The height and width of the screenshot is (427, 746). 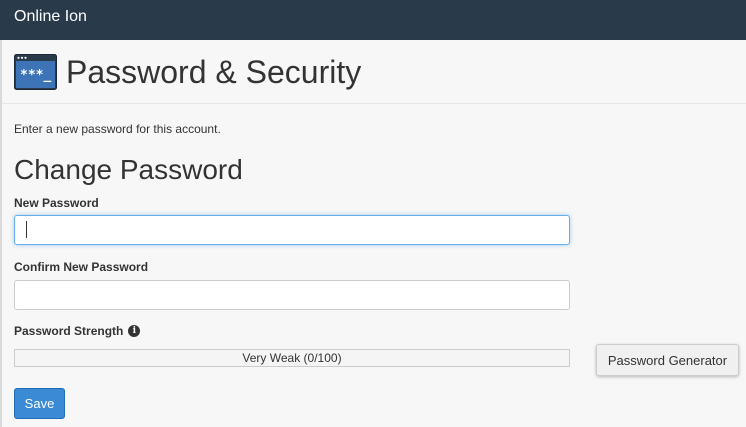 What do you see at coordinates (26, 229) in the screenshot?
I see `text-caret` at bounding box center [26, 229].